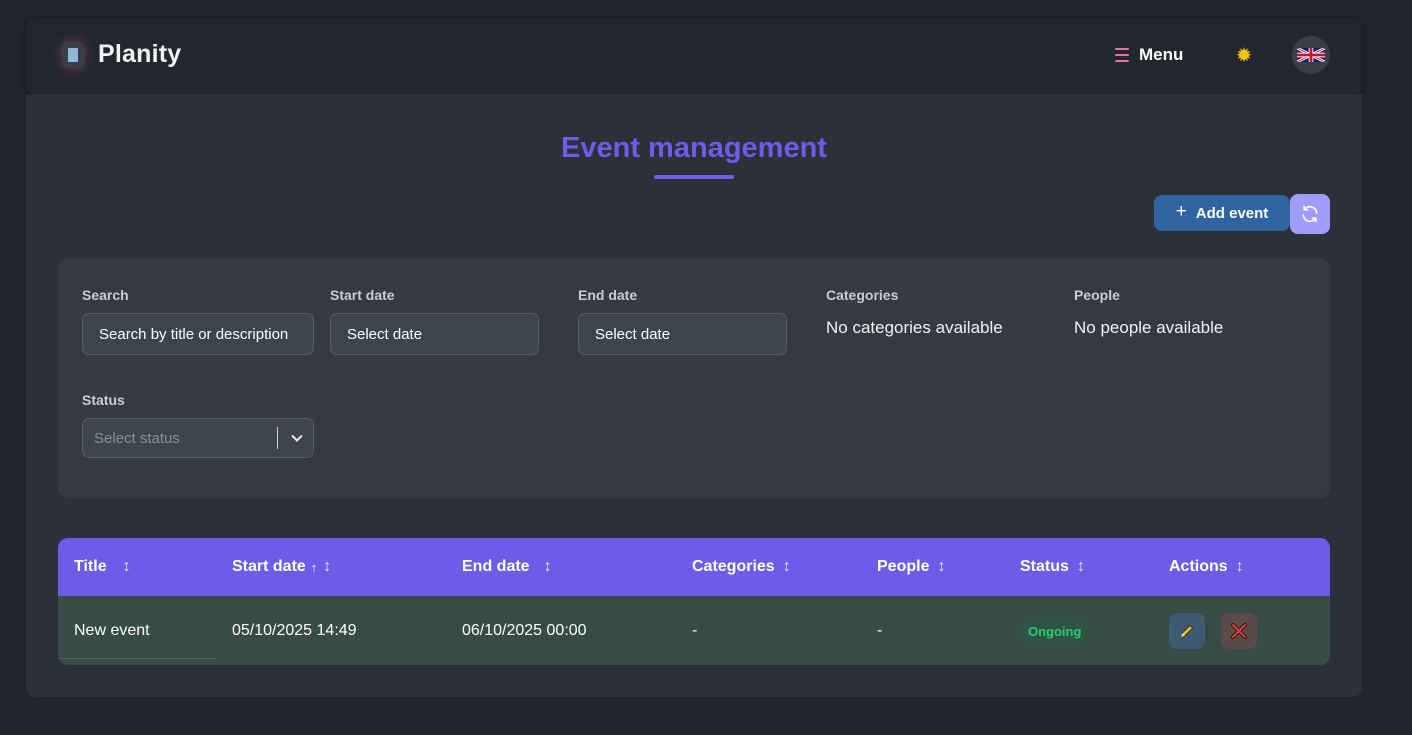 The width and height of the screenshot is (1412, 735). I want to click on add-event-button: + Add event, so click(1222, 213).